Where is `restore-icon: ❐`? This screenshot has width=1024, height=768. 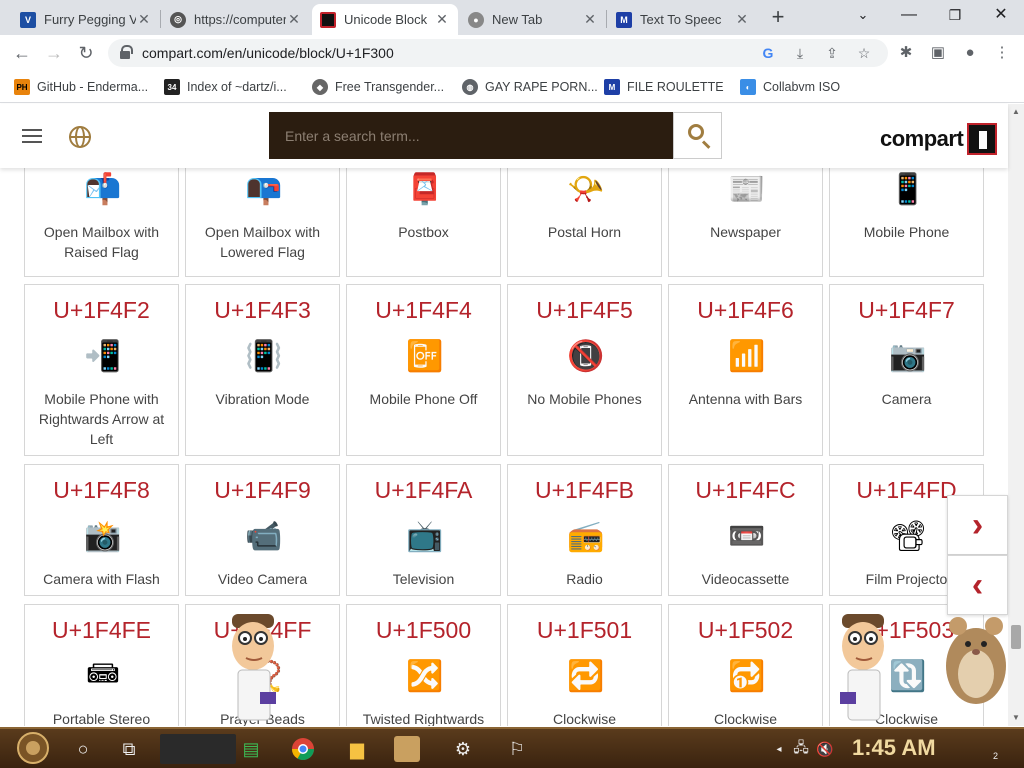
restore-icon: ❐ is located at coordinates (955, 15).